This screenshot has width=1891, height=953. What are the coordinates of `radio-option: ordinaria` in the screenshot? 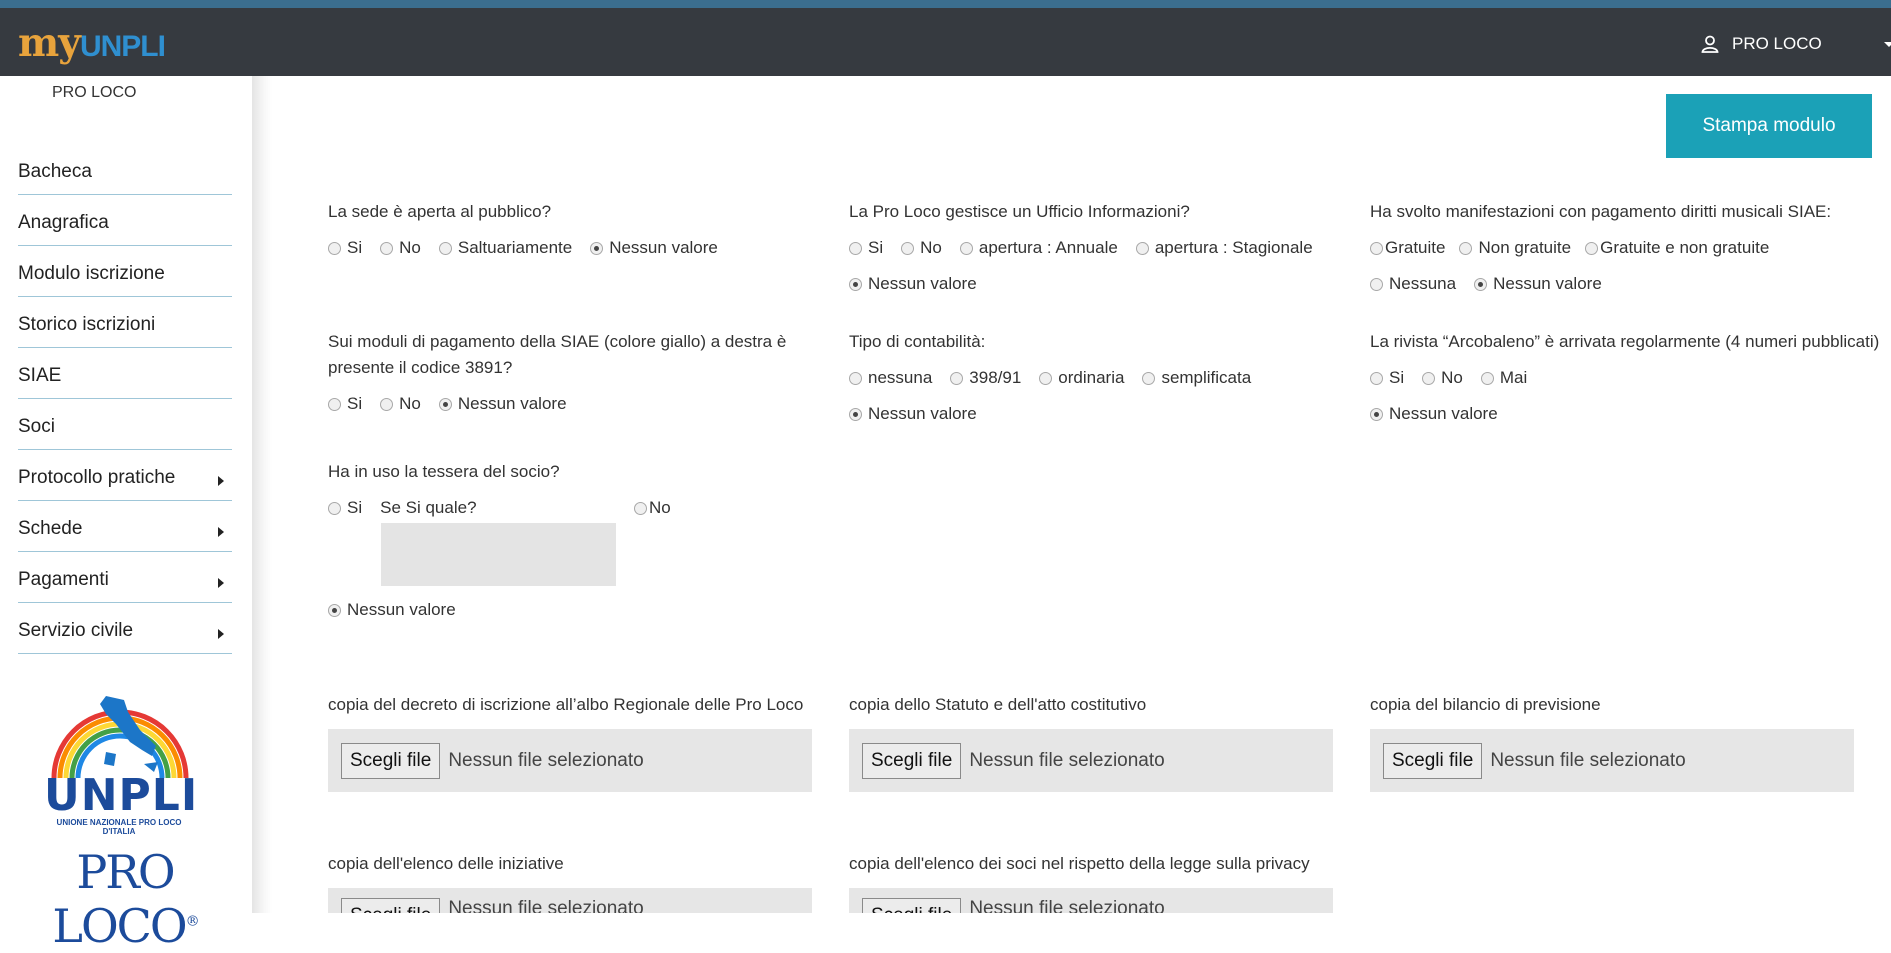 It's located at (1081, 378).